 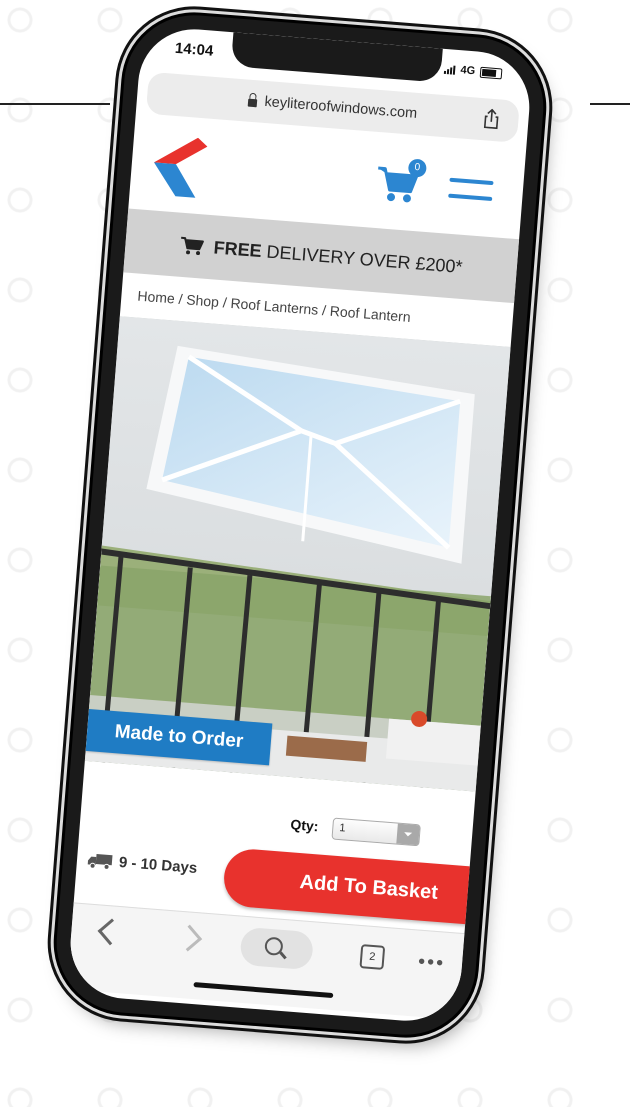 What do you see at coordinates (372, 957) in the screenshot?
I see `tabs-button: 2` at bounding box center [372, 957].